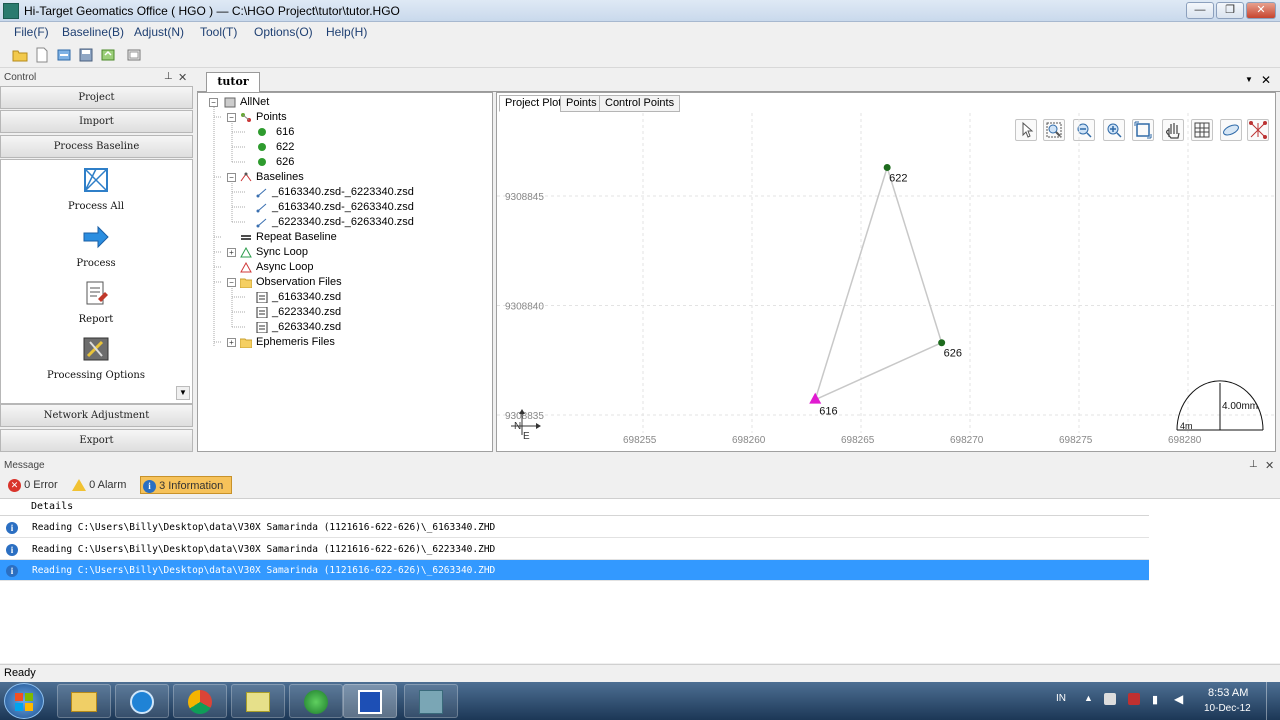 This screenshot has width=1280, height=720. I want to click on report-item: Report, so click(96, 302).